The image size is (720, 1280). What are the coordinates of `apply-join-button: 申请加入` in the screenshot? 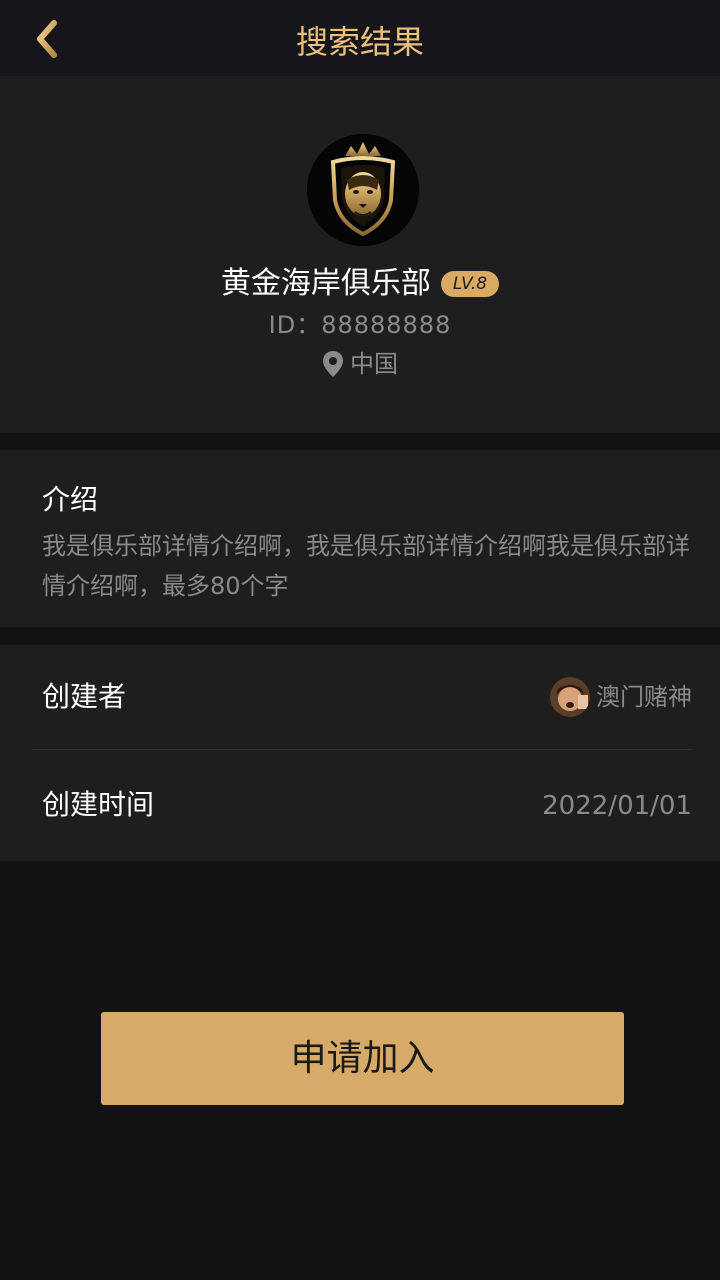 It's located at (362, 1058).